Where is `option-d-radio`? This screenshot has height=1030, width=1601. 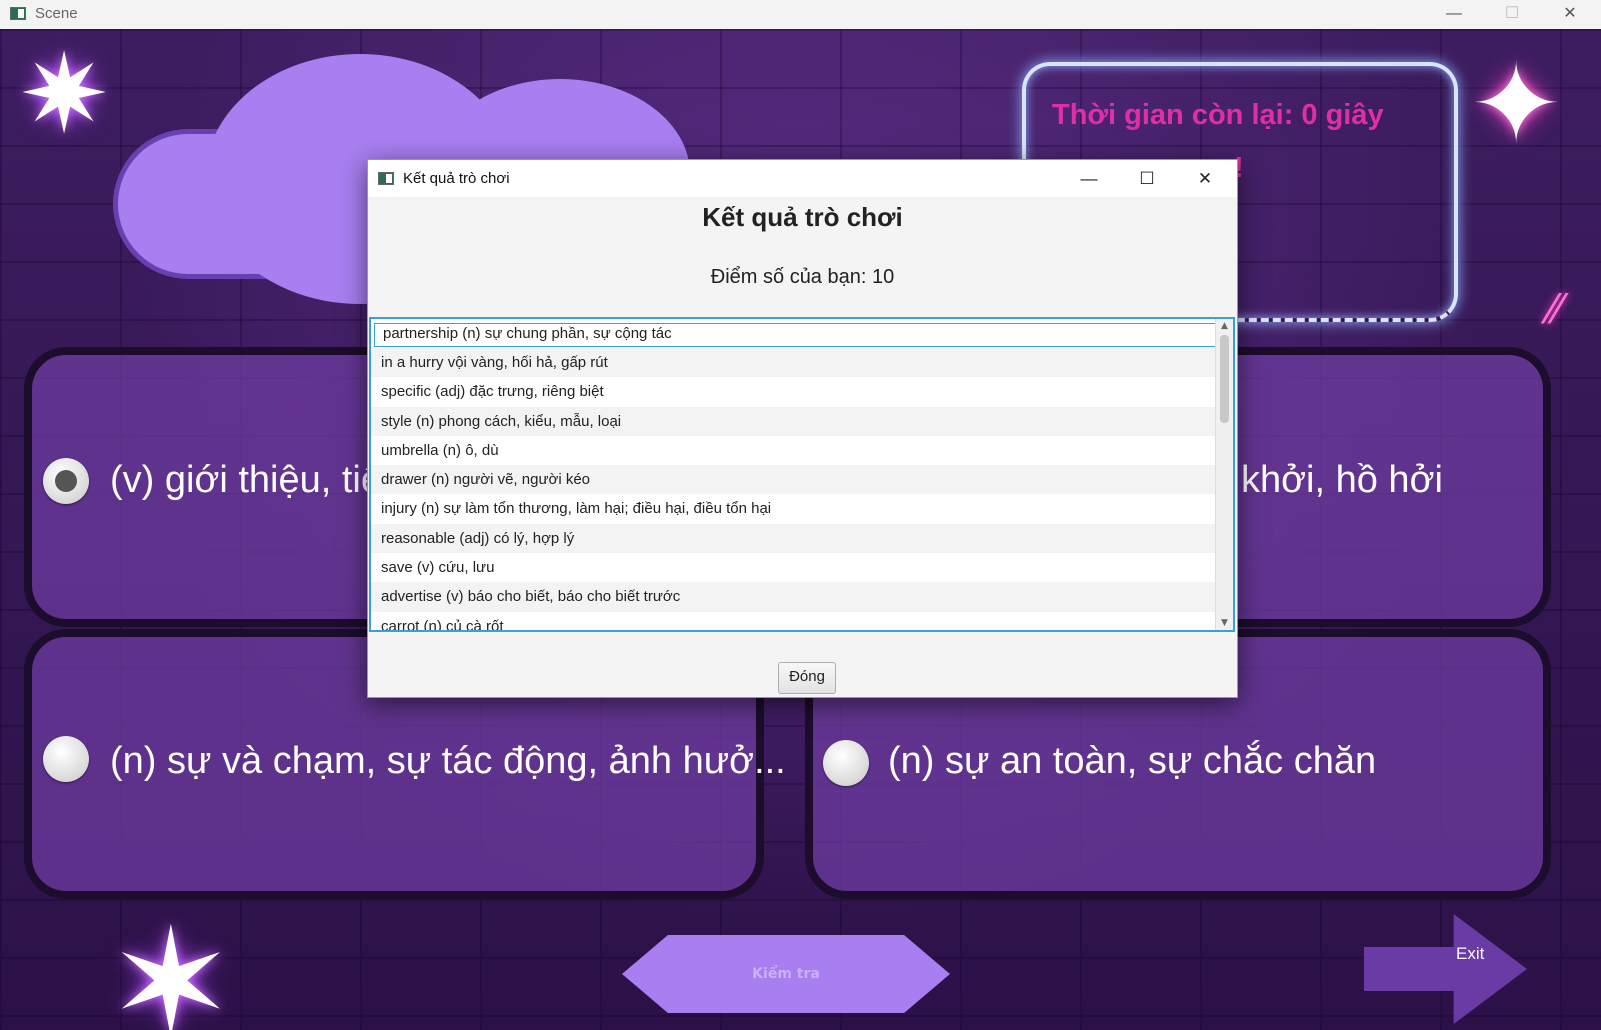 option-d-radio is located at coordinates (846, 763).